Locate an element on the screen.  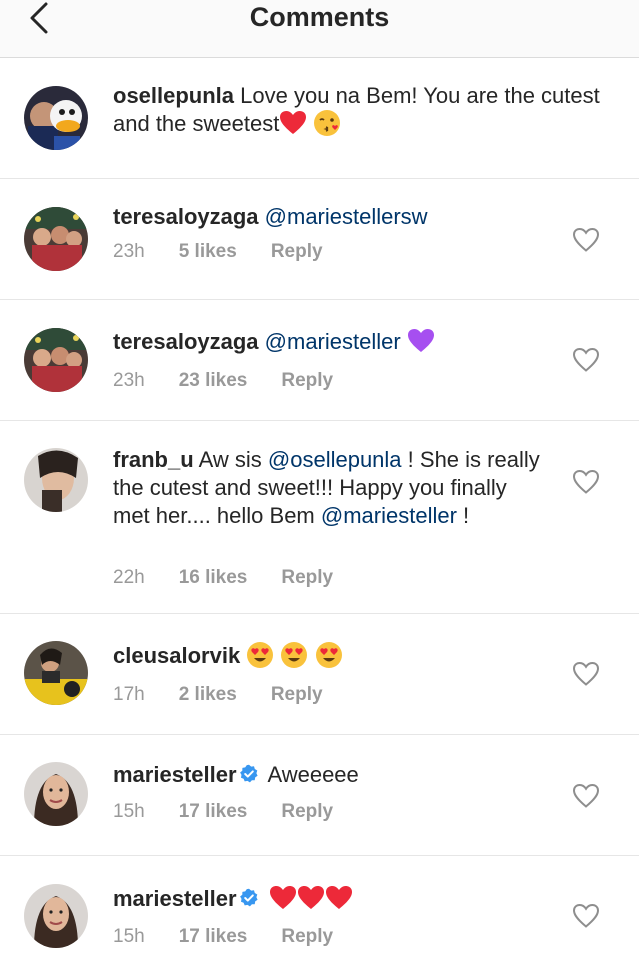
comment-text: mariesteller Aweeeee is located at coordinates (333, 775).